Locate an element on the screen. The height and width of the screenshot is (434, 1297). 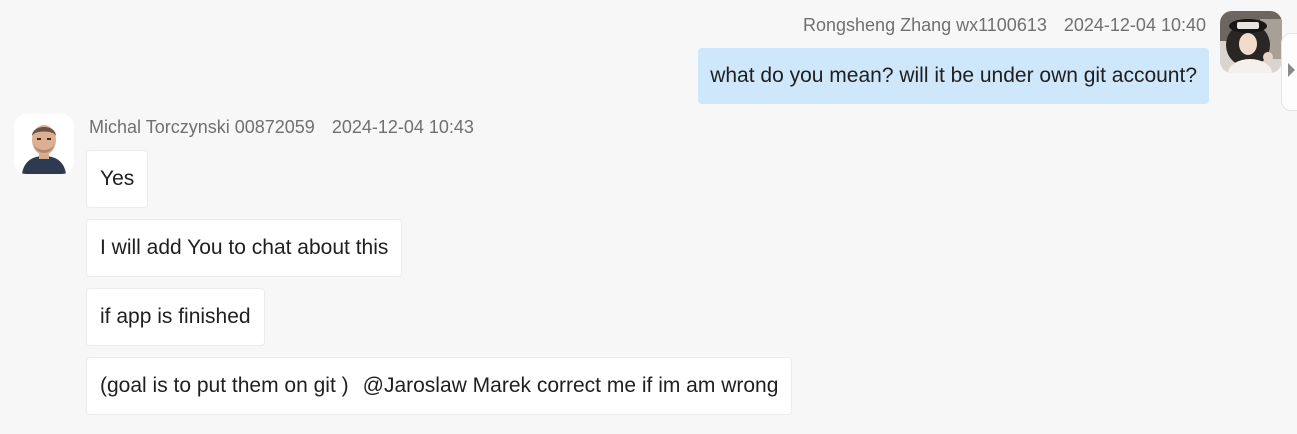
sender-name: Rongsheng Zhang wx1100613 is located at coordinates (925, 25).